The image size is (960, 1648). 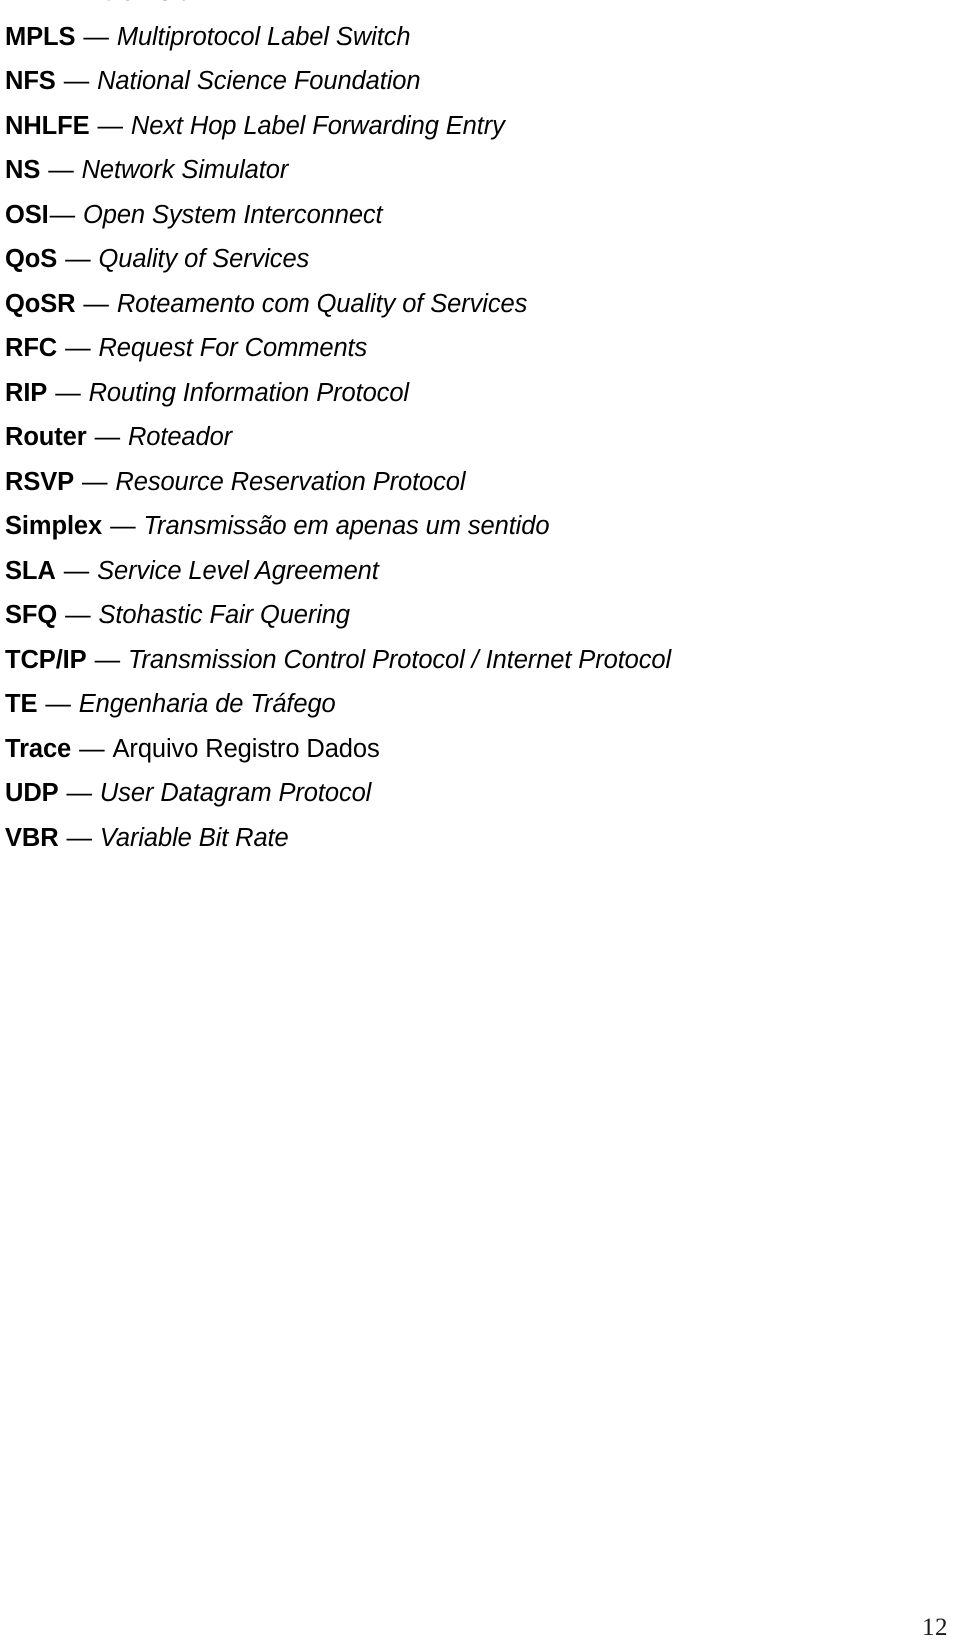 I want to click on glossary-entry: NFS — National Science Foundation, so click(x=470, y=81).